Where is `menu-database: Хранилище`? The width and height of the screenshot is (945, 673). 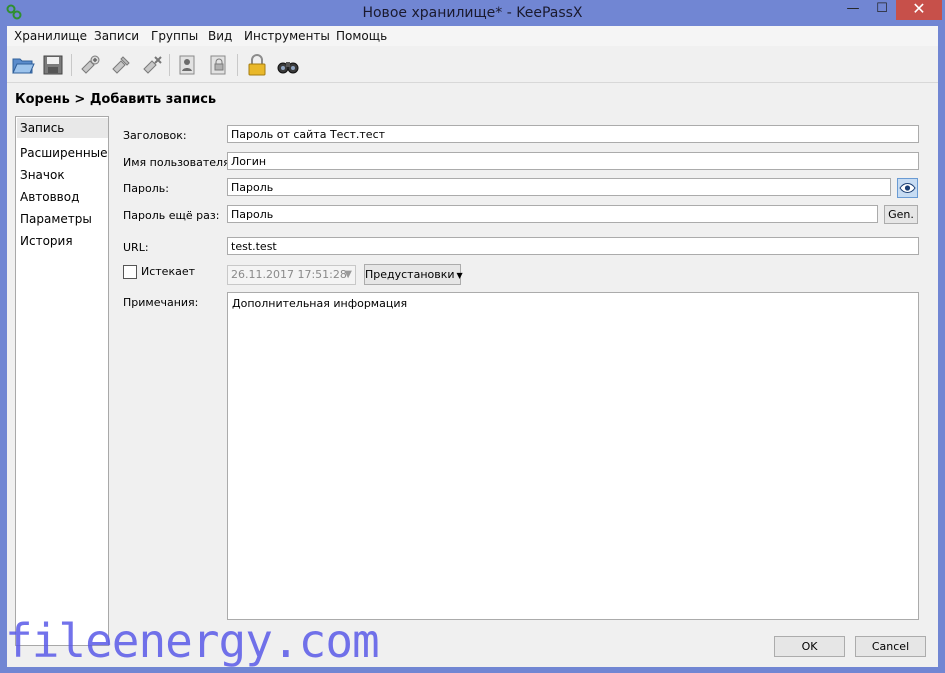
menu-database: Хранилище is located at coordinates (50, 36).